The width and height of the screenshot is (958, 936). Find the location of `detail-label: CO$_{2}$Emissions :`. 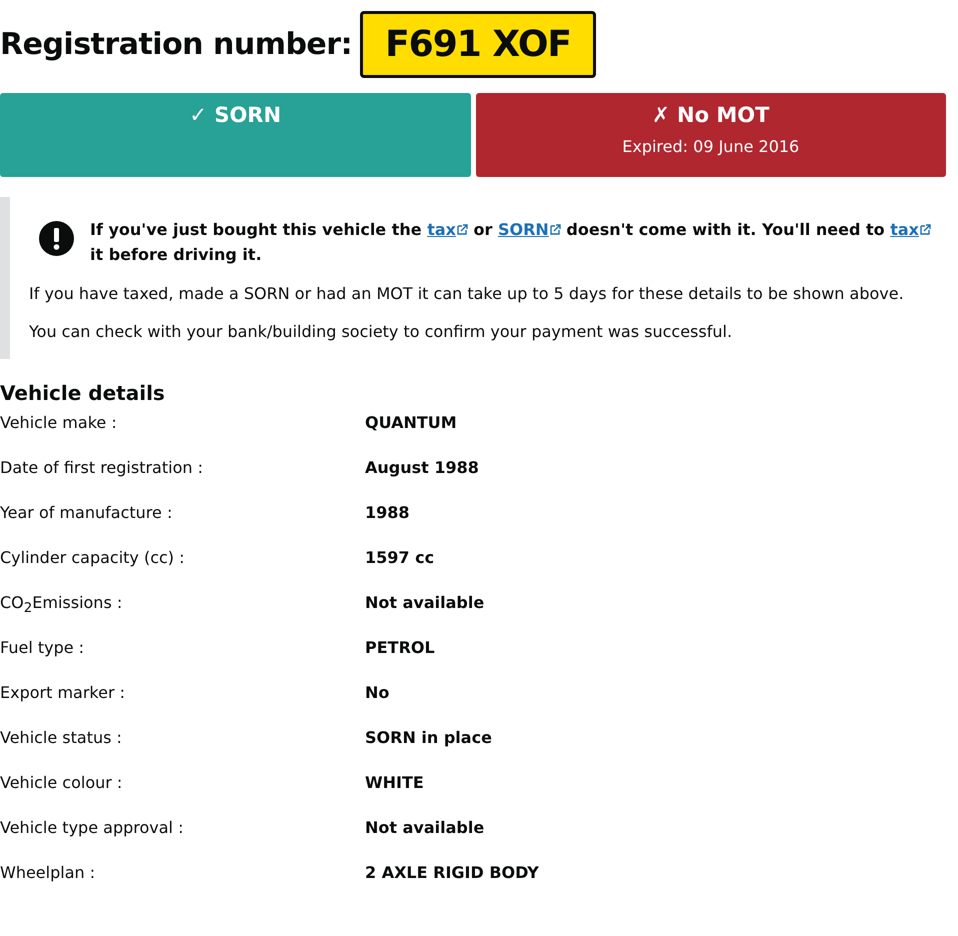

detail-label: CO$_{2}$Emissions : is located at coordinates (62, 605).